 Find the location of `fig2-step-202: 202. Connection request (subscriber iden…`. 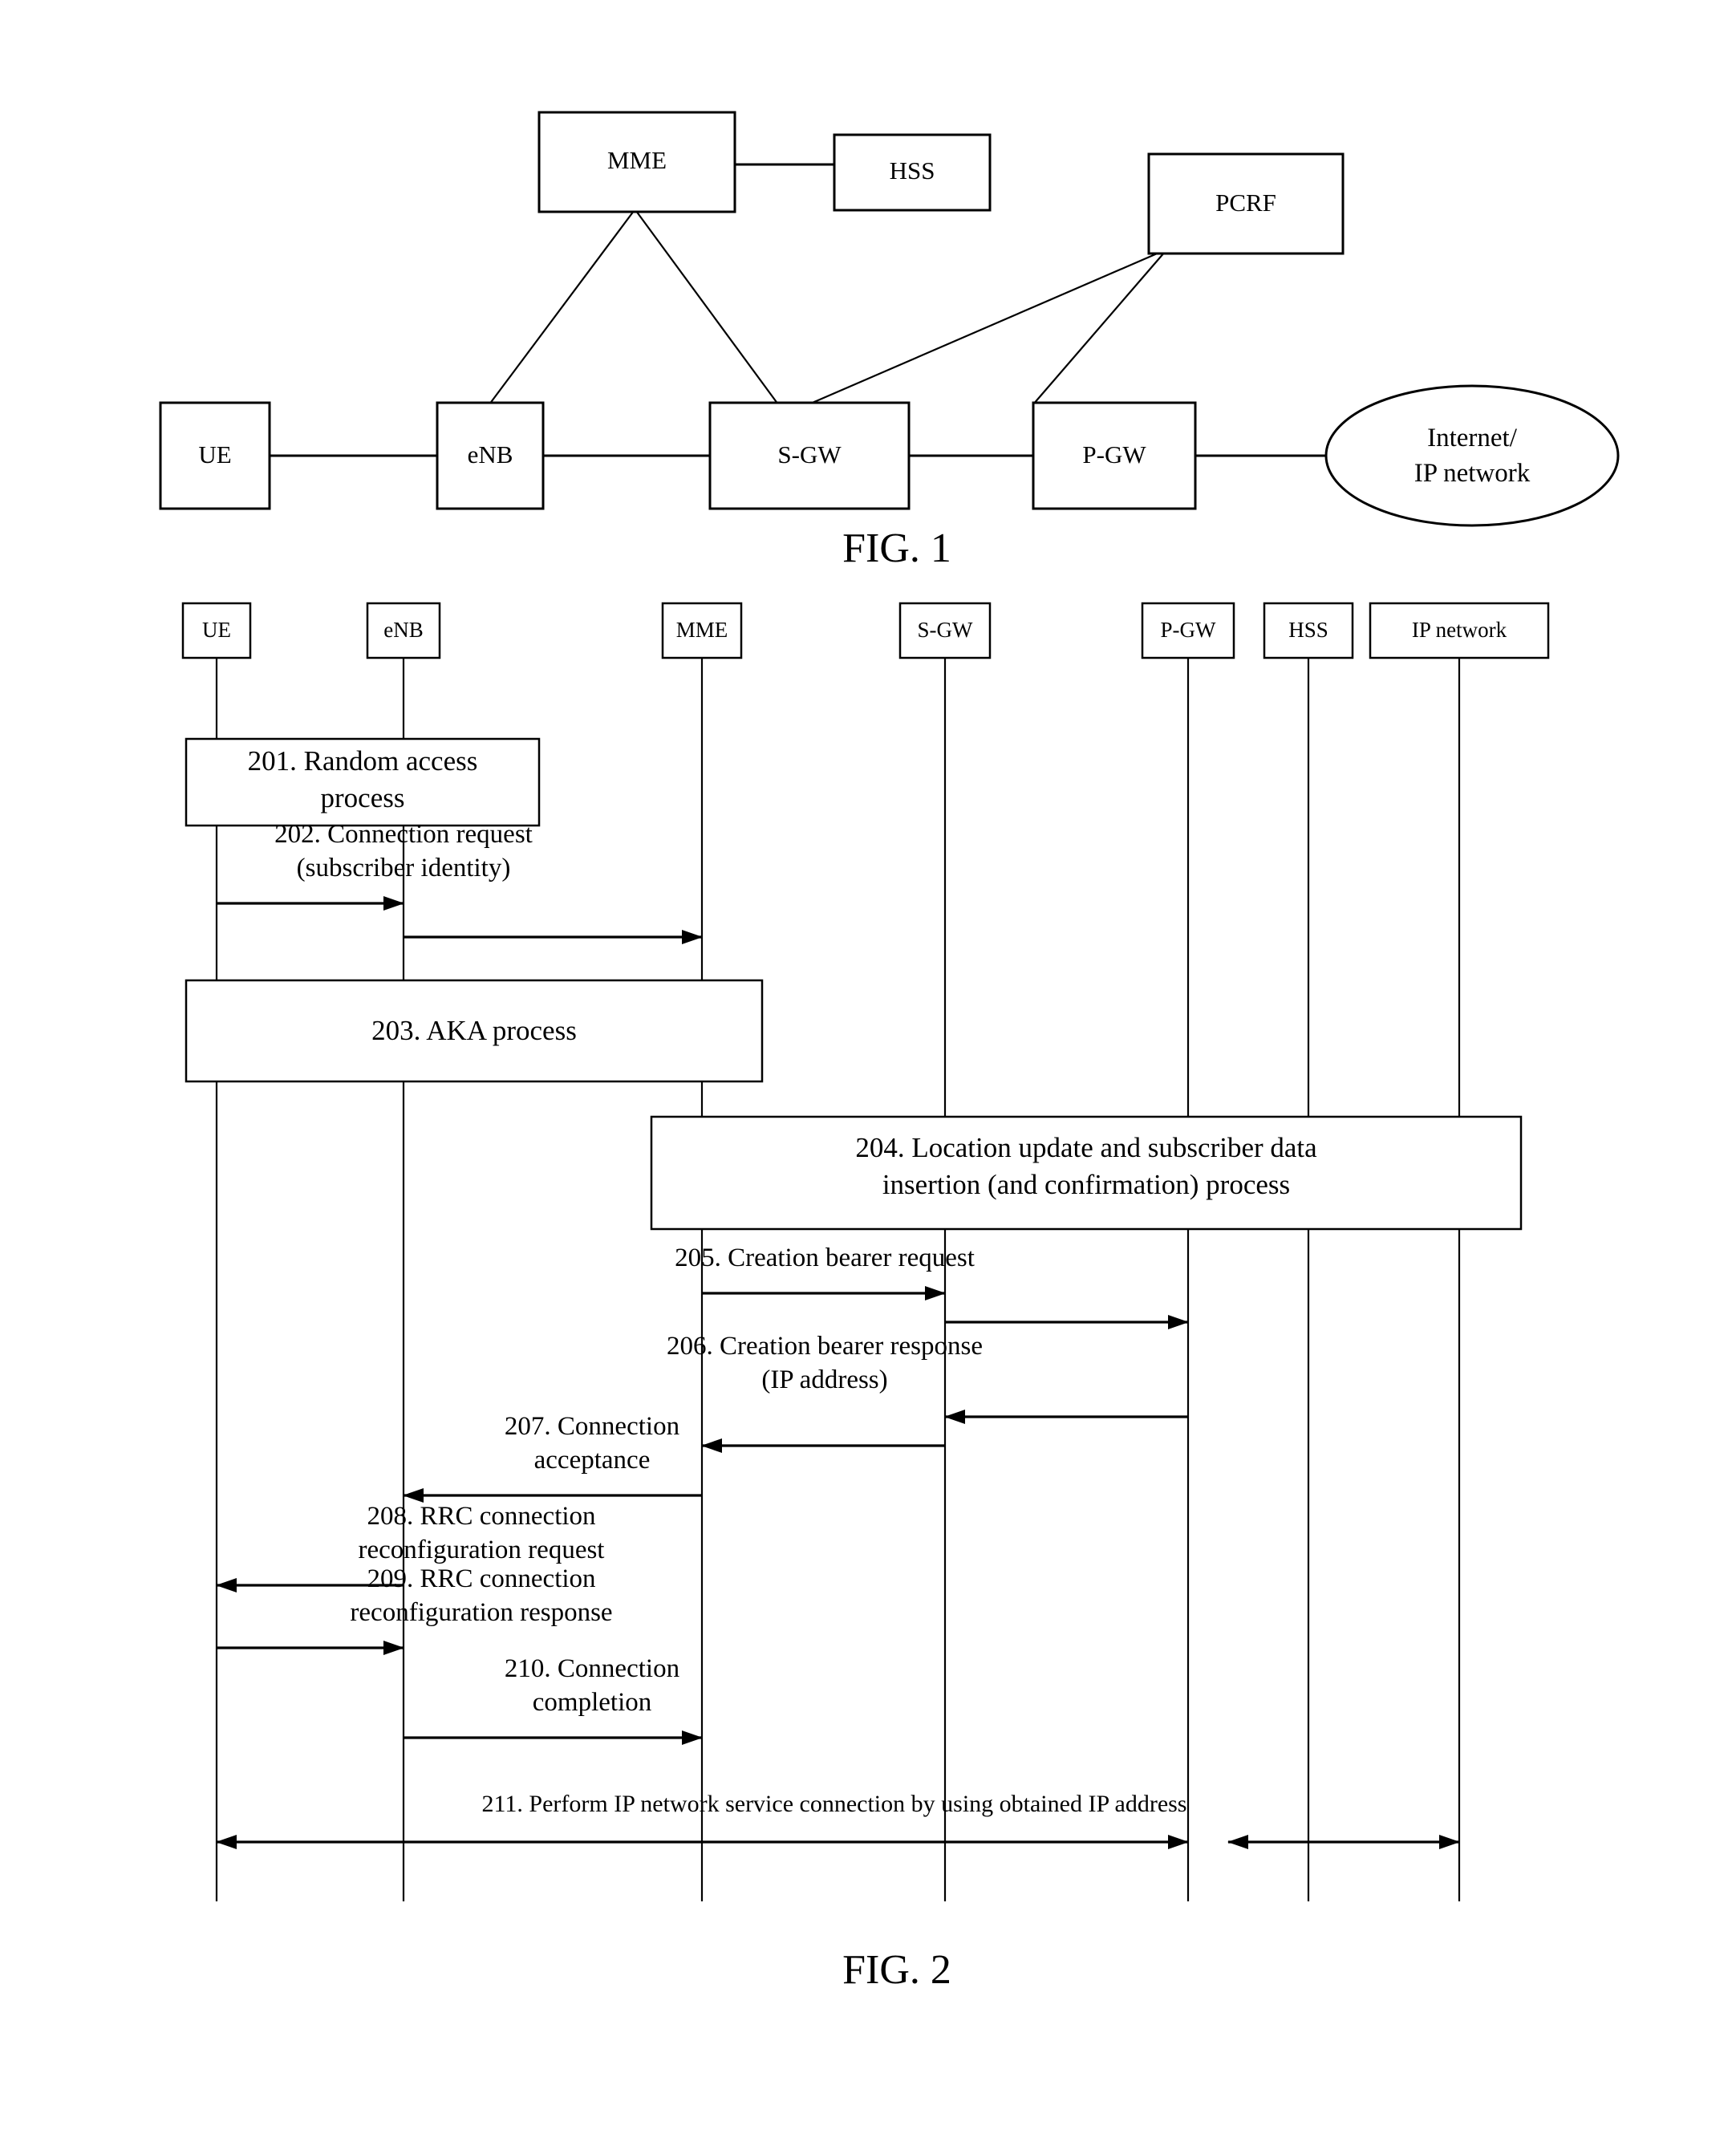

fig2-step-202: 202. Connection request (subscriber iden… is located at coordinates (460, 882).